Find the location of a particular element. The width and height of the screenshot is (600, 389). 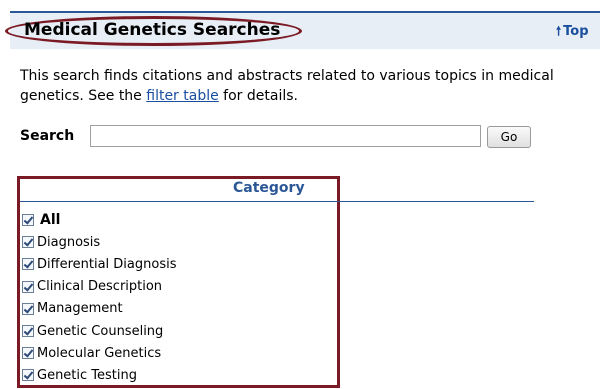

top-link-label: Top is located at coordinates (576, 31).